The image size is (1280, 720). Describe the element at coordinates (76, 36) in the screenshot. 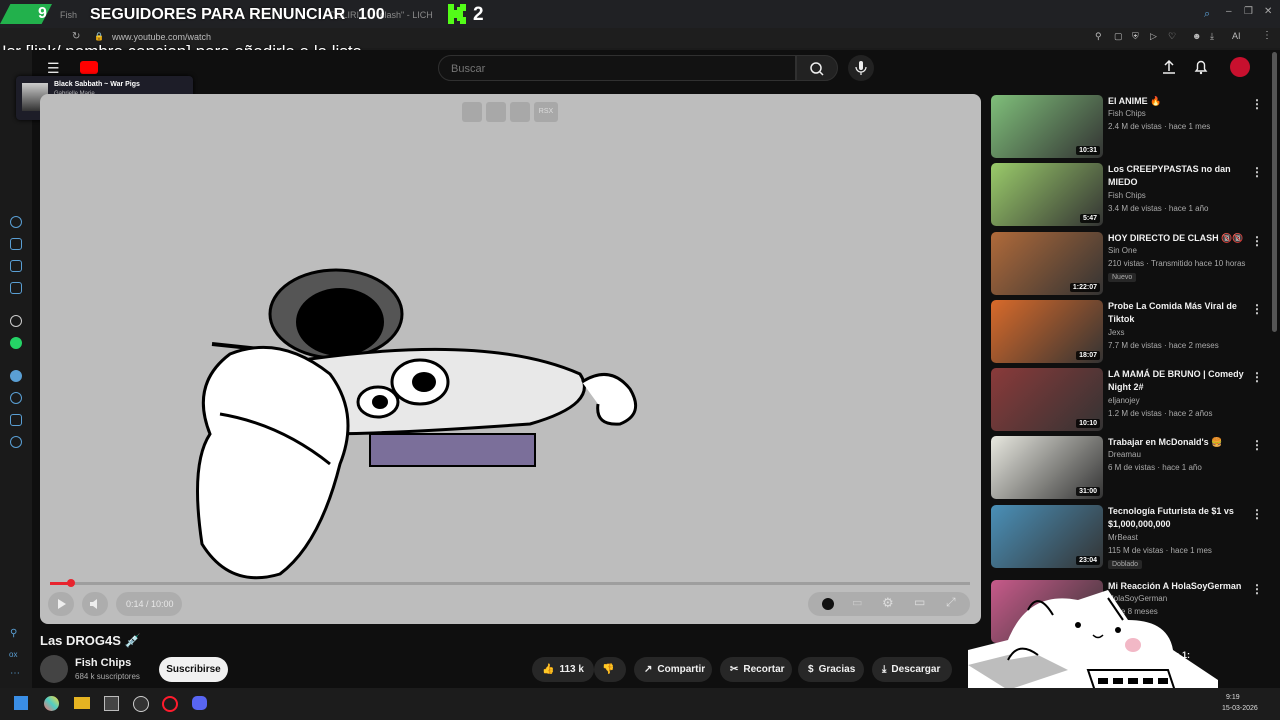

I see `reload-icon: ↻` at that location.